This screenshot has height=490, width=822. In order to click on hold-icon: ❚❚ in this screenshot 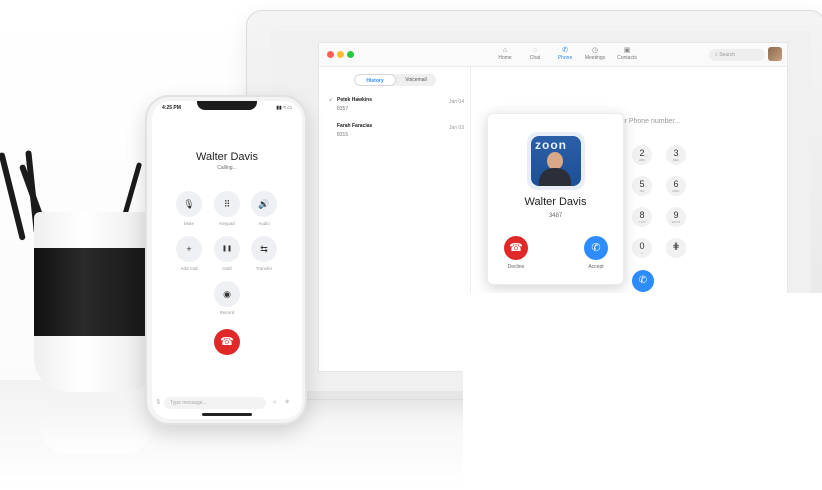, I will do `click(227, 249)`.